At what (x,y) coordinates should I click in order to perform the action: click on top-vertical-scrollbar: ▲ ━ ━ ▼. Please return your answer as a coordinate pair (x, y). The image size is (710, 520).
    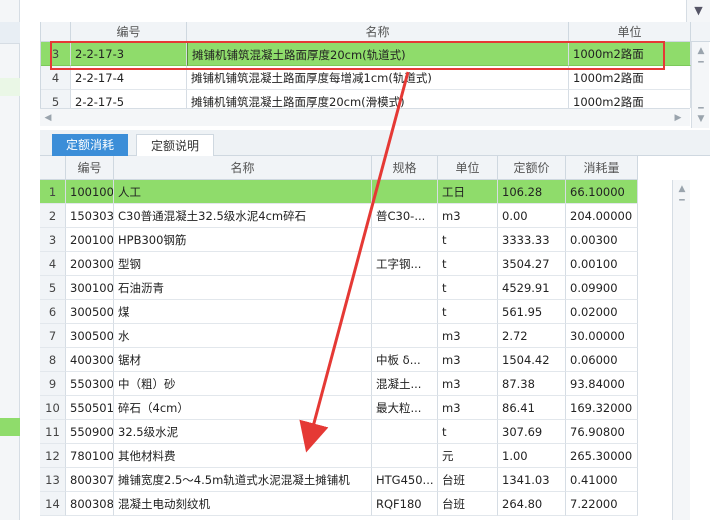
    Looking at the image, I should click on (700, 85).